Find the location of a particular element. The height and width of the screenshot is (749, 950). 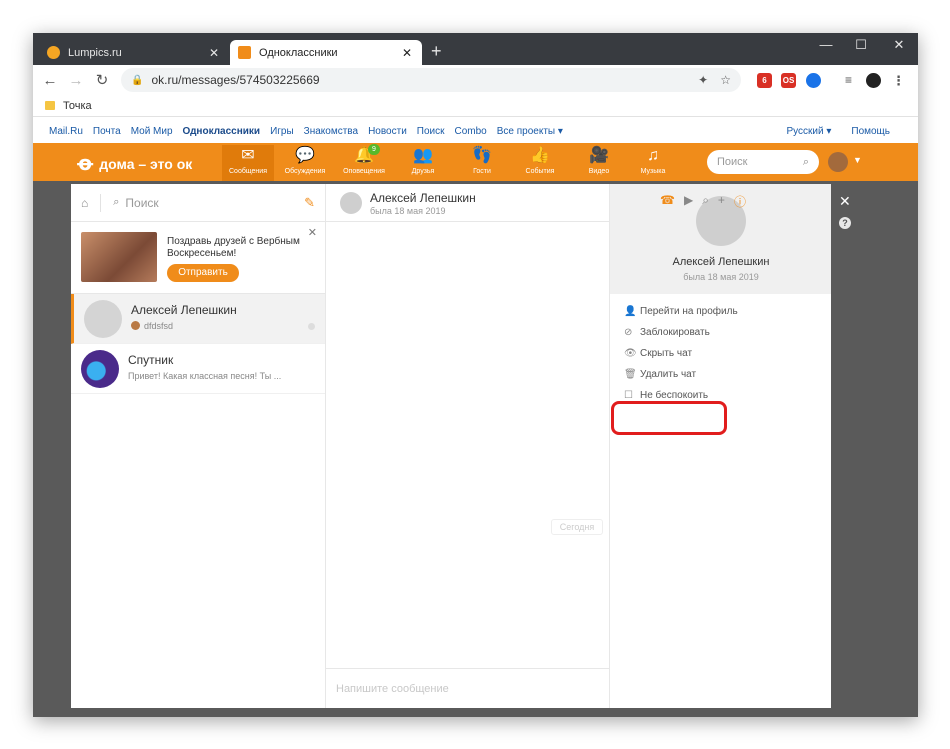

tab-odnoklassniki: Одноклассники ✕ is located at coordinates (326, 52).